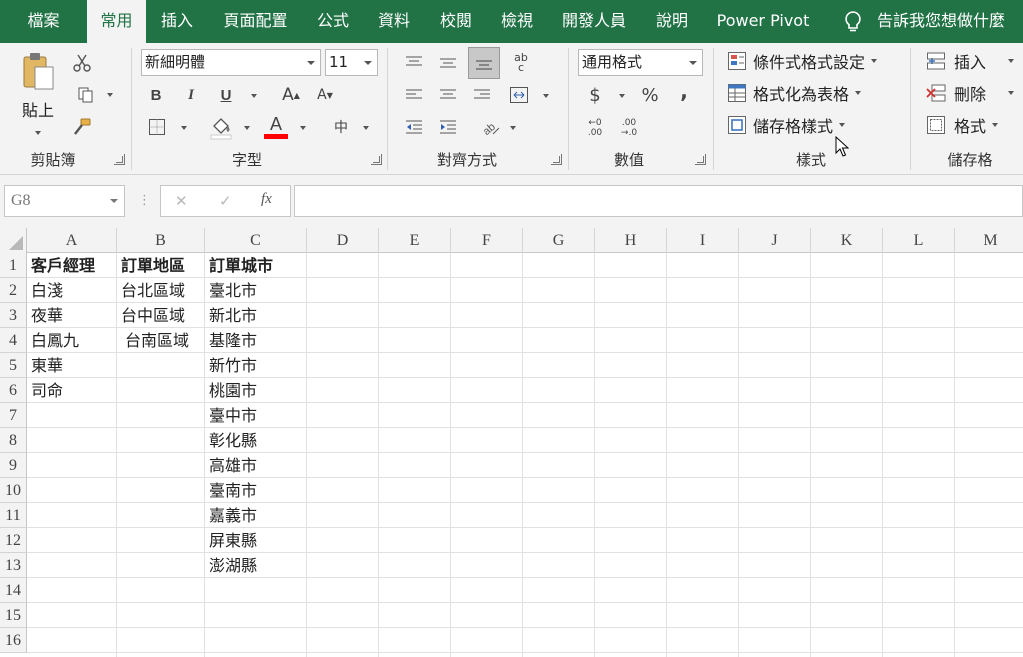 Image resolution: width=1023 pixels, height=657 pixels. What do you see at coordinates (775, 240) in the screenshot?
I see `column-header-j: J` at bounding box center [775, 240].